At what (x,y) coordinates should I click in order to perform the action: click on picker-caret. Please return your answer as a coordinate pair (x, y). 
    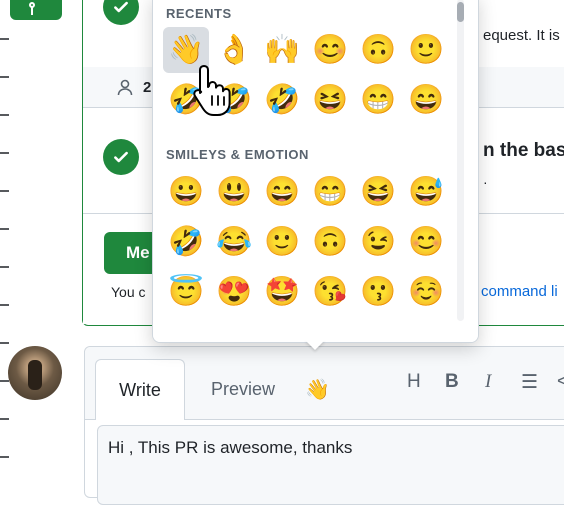
    Looking at the image, I should click on (315, 345).